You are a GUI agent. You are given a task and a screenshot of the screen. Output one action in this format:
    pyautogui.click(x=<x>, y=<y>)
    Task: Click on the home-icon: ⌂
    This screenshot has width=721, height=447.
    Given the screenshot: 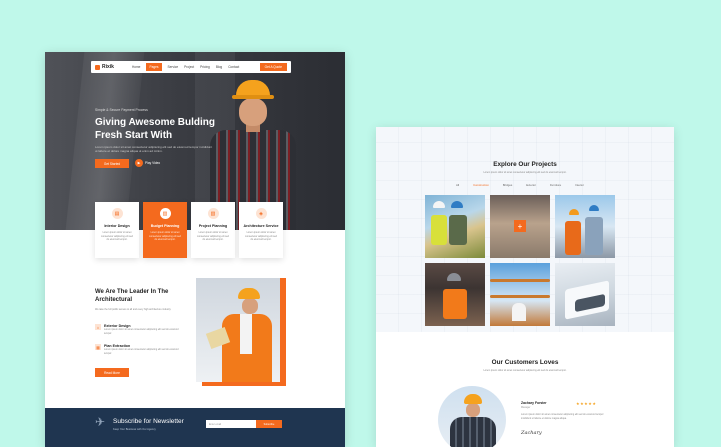 What is the action you would take?
    pyautogui.click(x=98, y=327)
    